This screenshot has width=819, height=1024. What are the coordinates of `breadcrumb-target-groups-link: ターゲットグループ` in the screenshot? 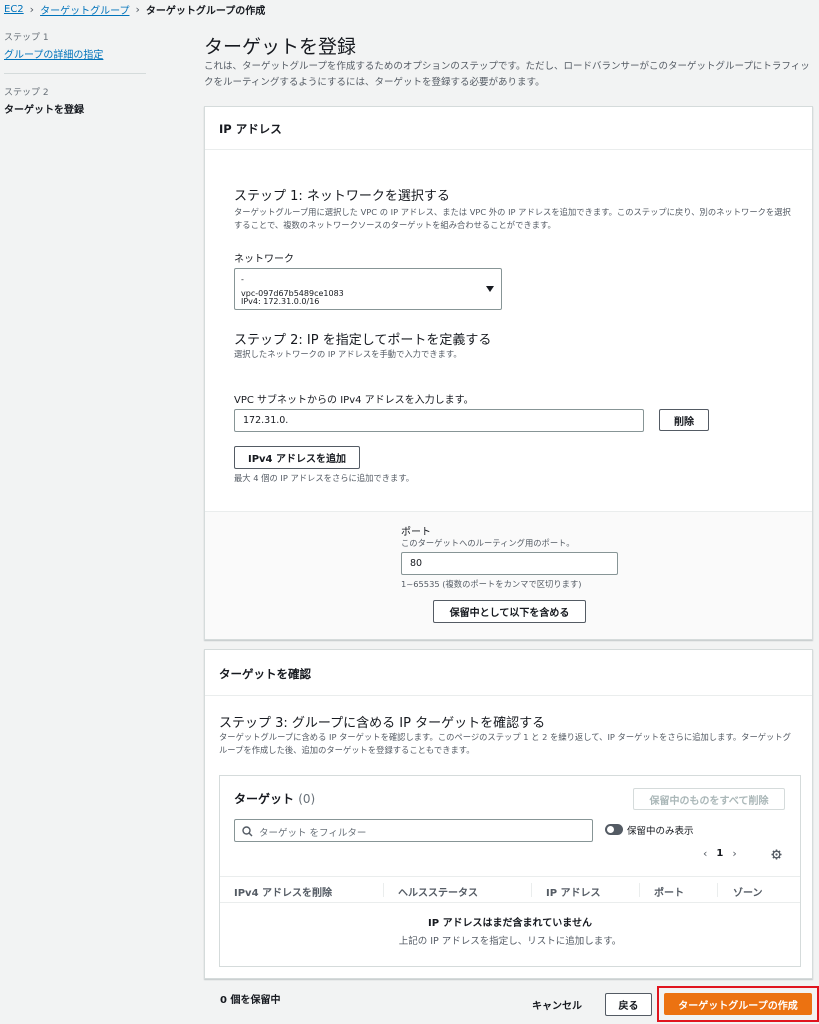 It's located at (84, 9).